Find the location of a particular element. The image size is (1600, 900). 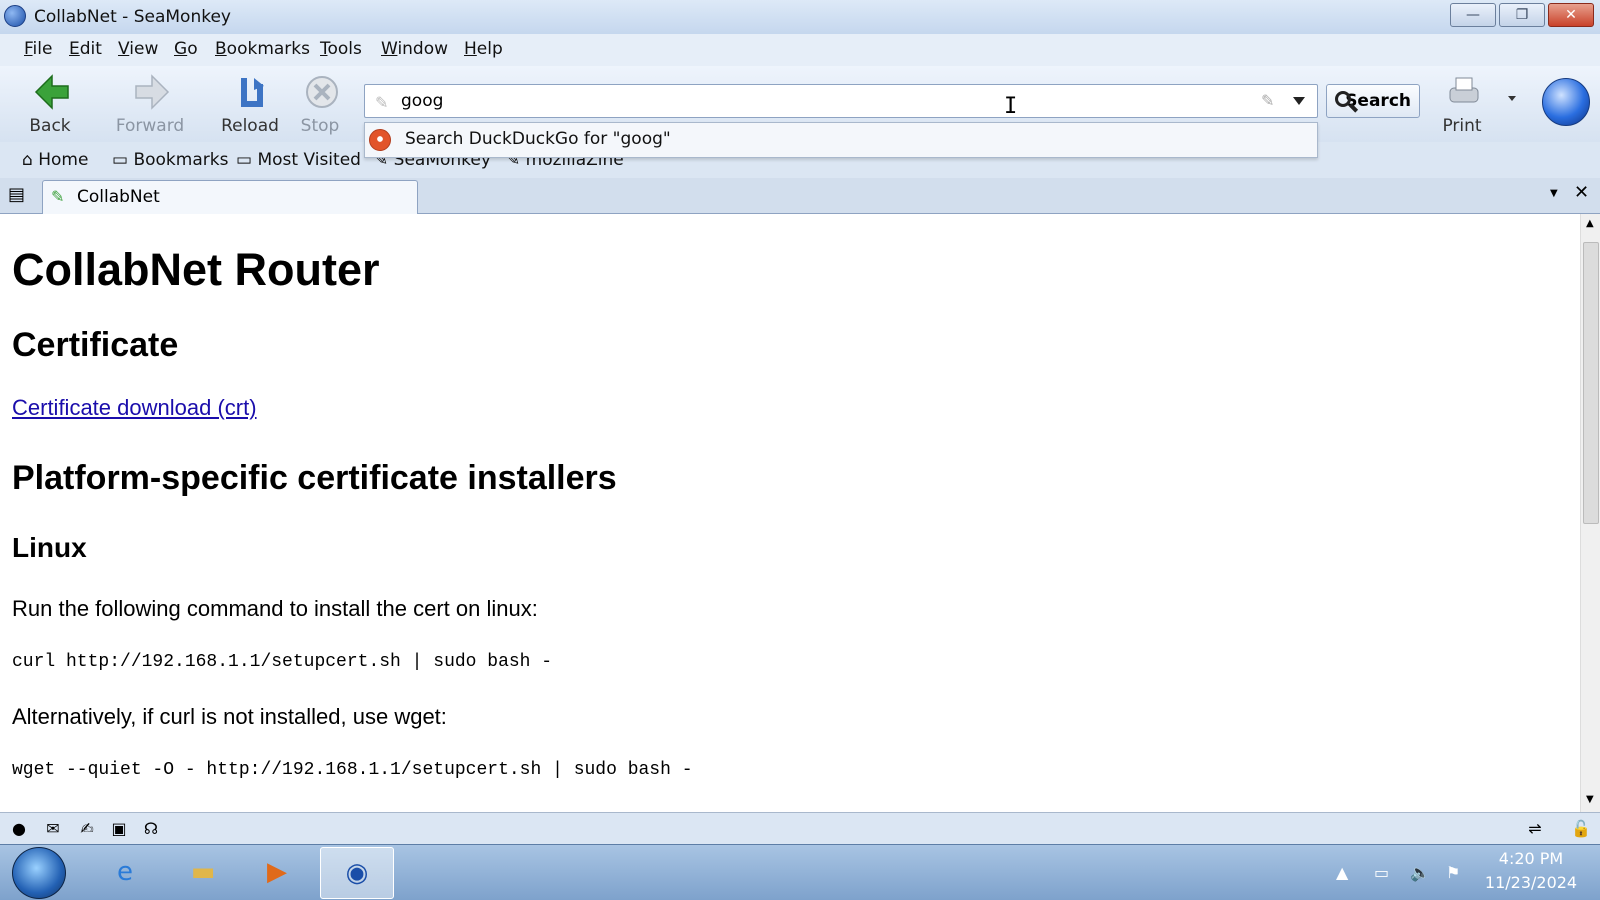

magnifier-icon is located at coordinates (1343, 99).